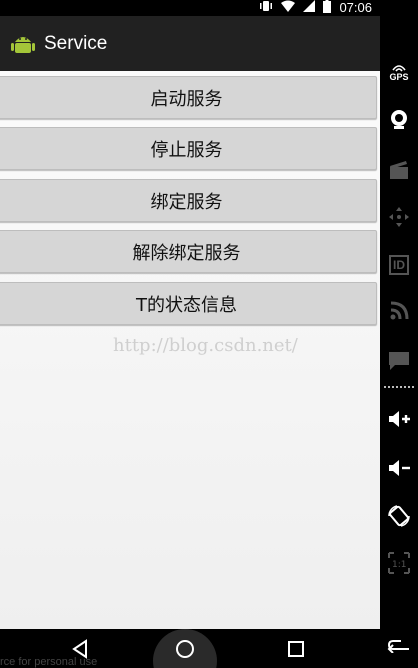 Image resolution: width=418 pixels, height=668 pixels. What do you see at coordinates (188, 148) in the screenshot?
I see `stop-service-button: 停止服务` at bounding box center [188, 148].